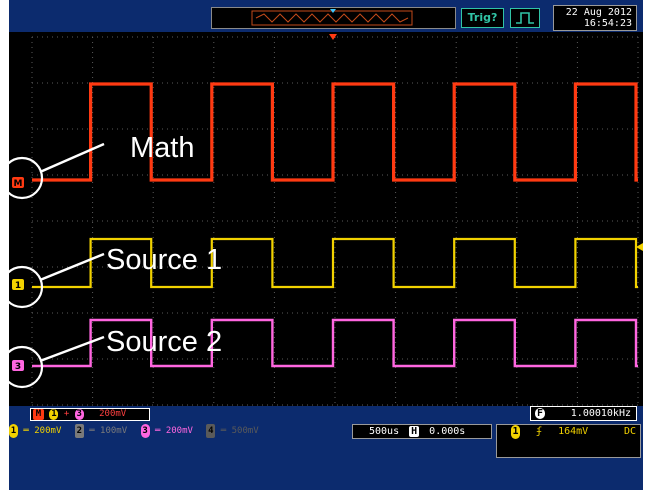 This screenshot has height=490, width=649. I want to click on frequency-counter: F 1.00010kHz, so click(583, 413).